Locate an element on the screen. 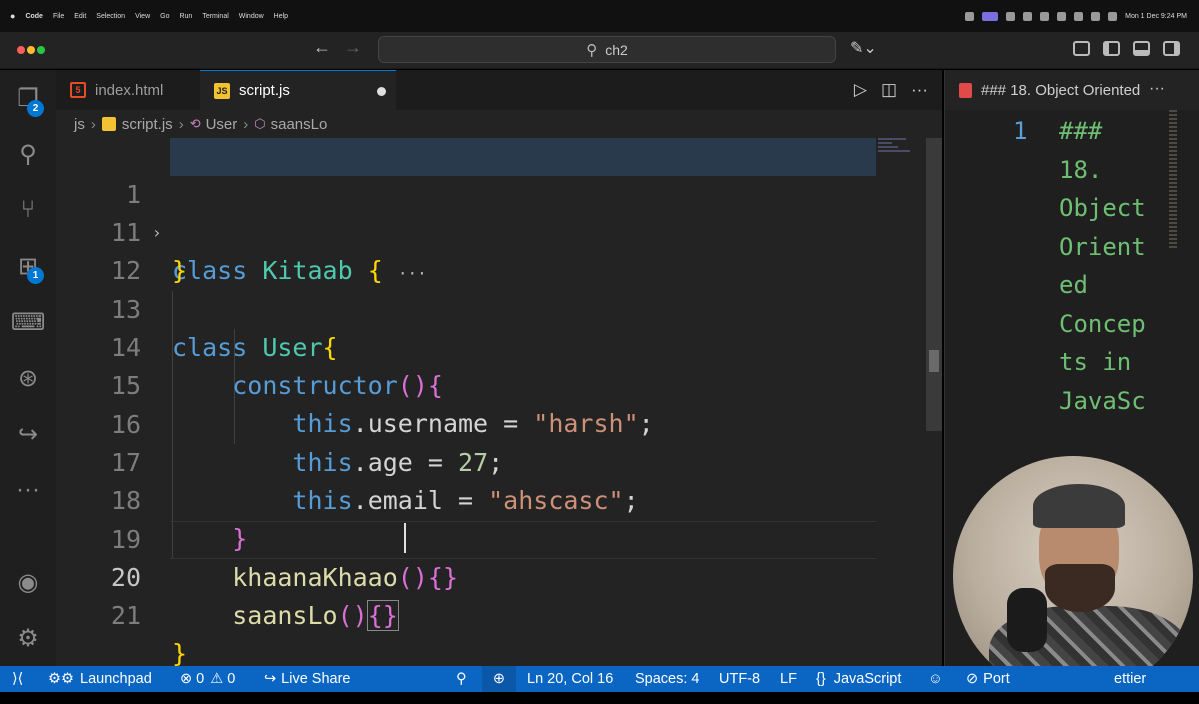  live-share-item: ↪ Live Share is located at coordinates (307, 679).